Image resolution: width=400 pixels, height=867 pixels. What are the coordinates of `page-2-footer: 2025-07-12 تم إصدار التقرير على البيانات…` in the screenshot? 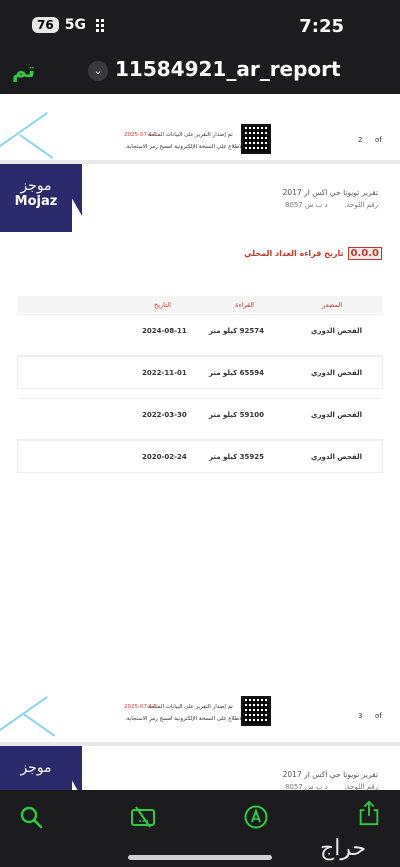 It's located at (200, 127).